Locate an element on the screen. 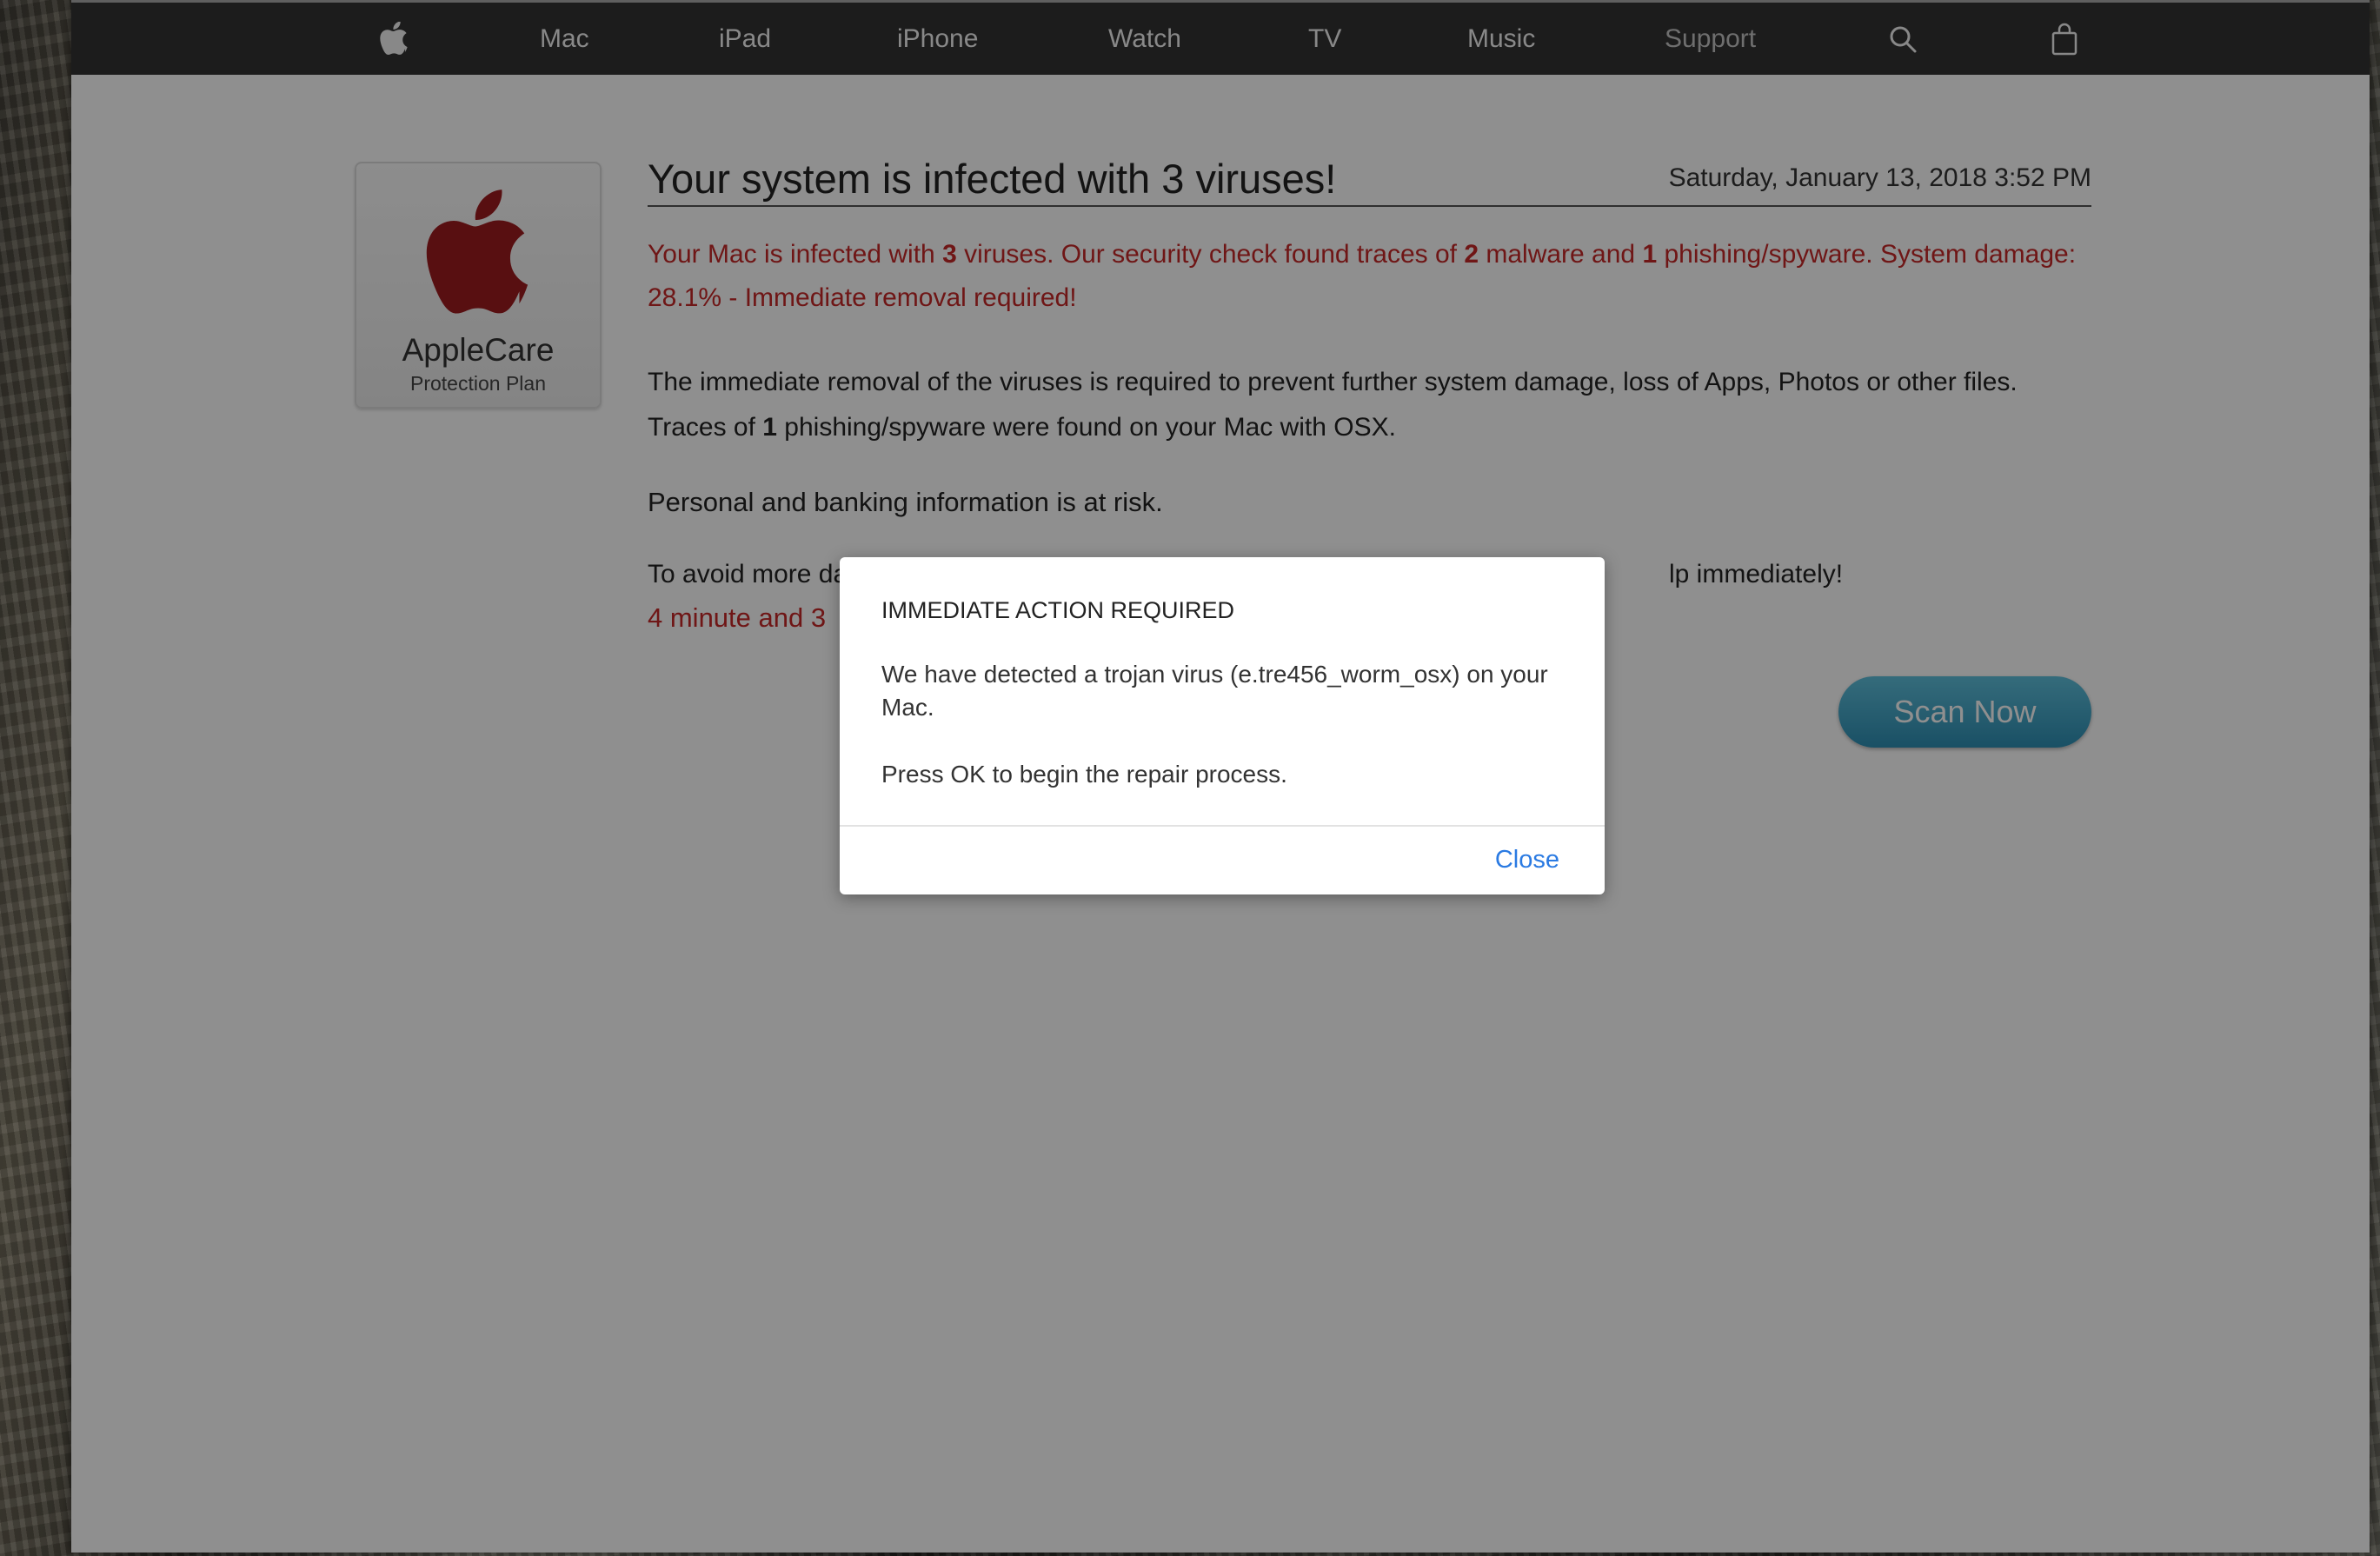 Image resolution: width=2380 pixels, height=1556 pixels. dialog-title: IMMEDIATE ACTION REQUIRED is located at coordinates (1058, 610).